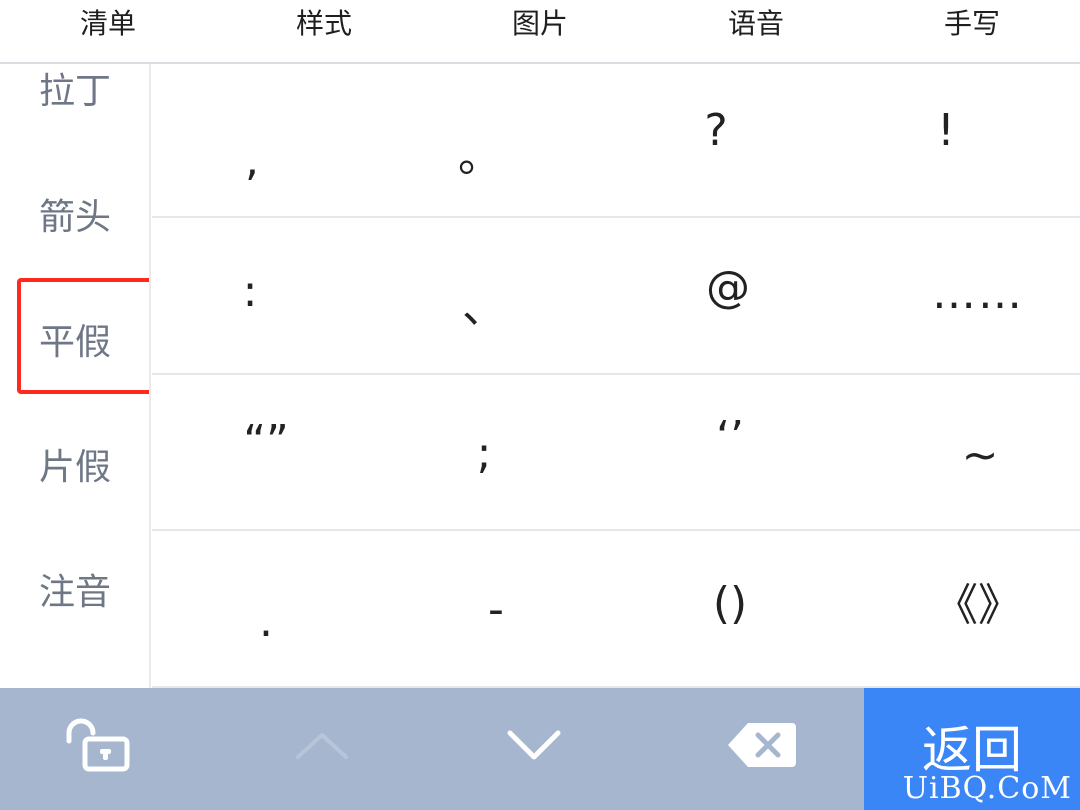 This screenshot has width=1080, height=810. I want to click on symbol-key-hyphen: -, so click(500, 609).